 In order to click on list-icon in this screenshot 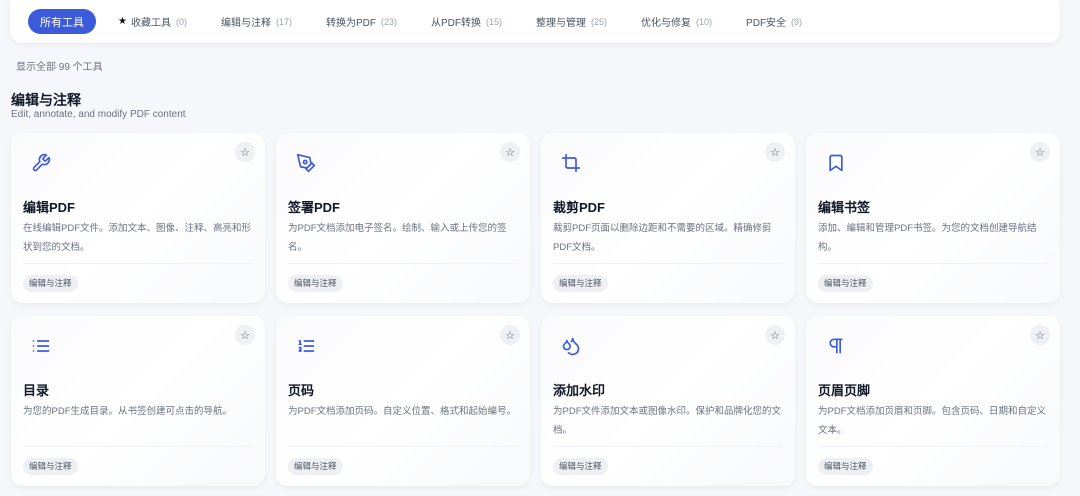, I will do `click(41, 346)`.